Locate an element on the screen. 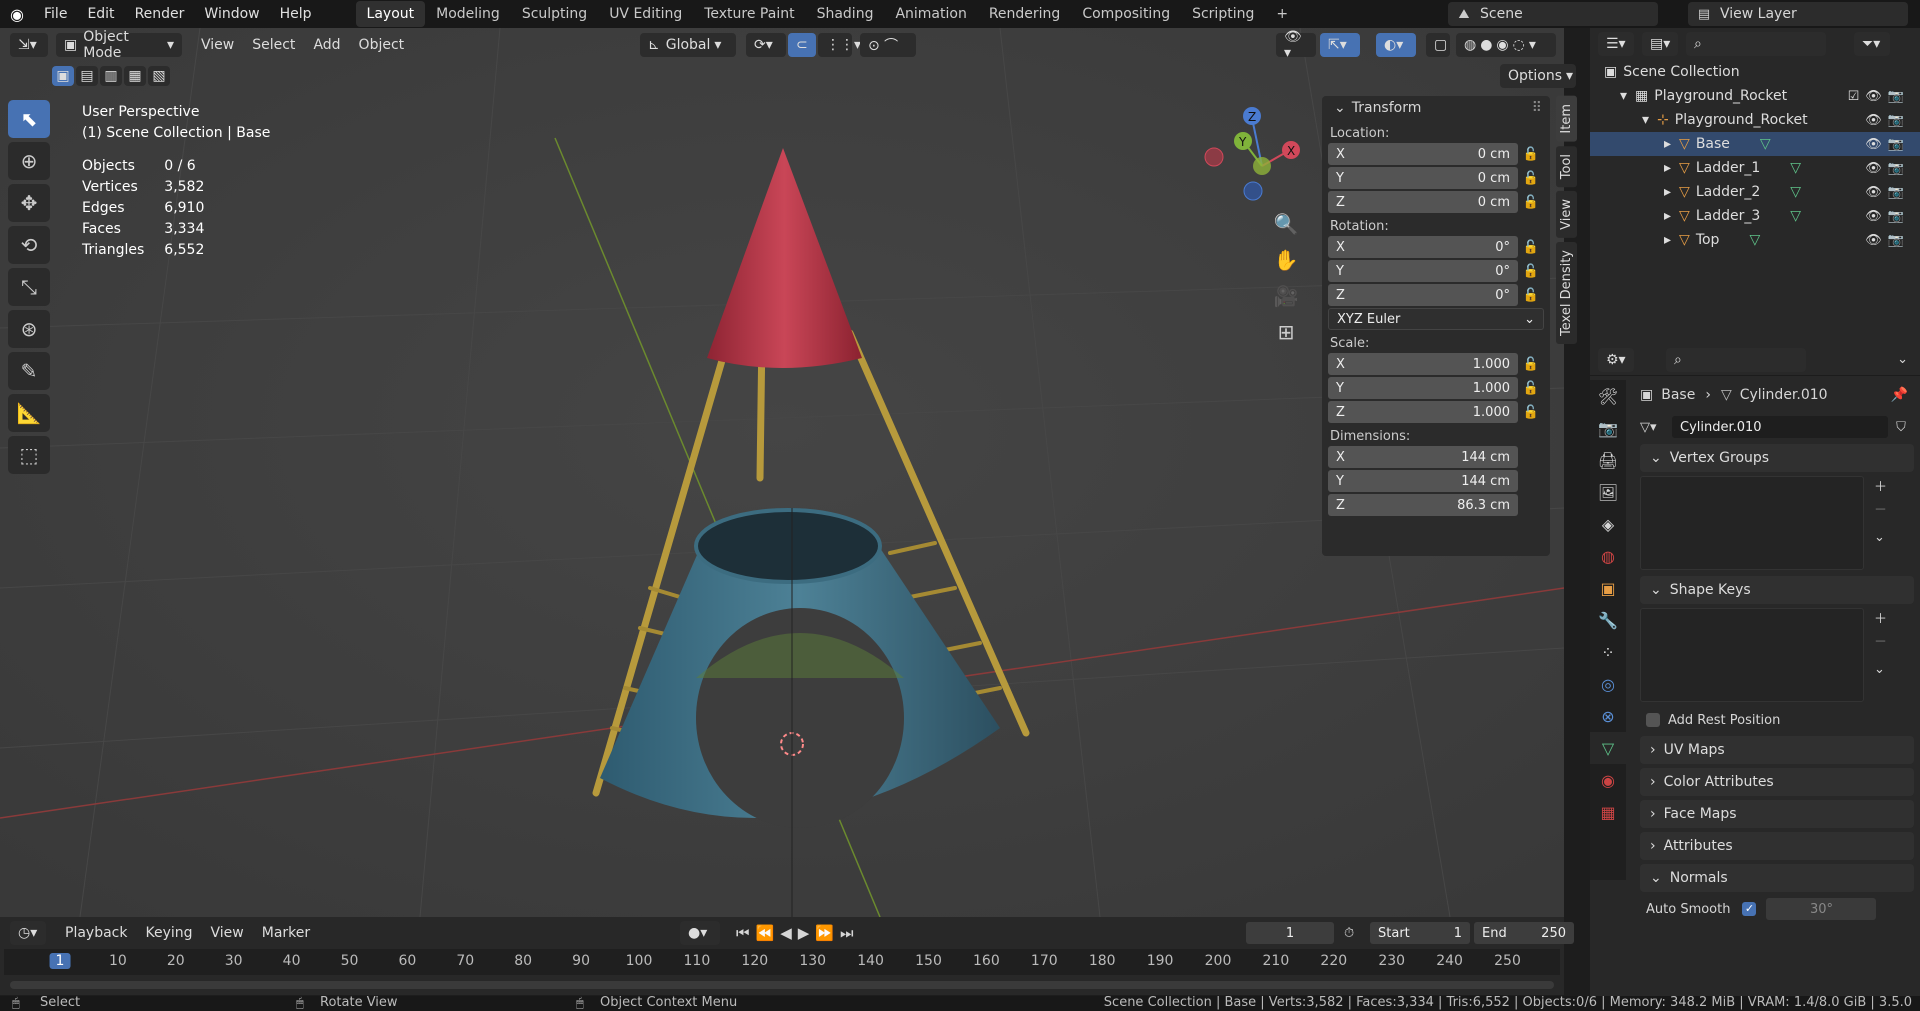 The width and height of the screenshot is (1920, 1011). editor-type-button: ⇲▾ is located at coordinates (29, 45).